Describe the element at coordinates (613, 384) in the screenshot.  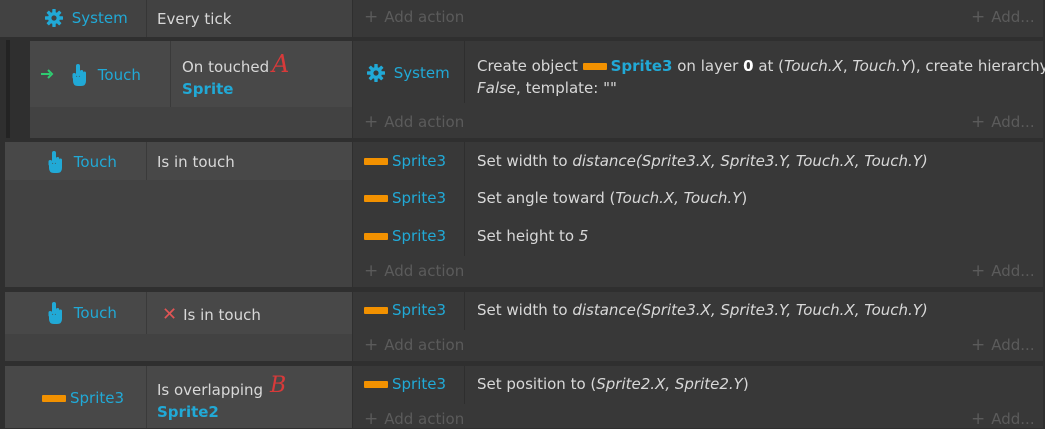
I see `event-5-action-1: Set position to (Sprite2.X, Sprite2.Y)` at that location.